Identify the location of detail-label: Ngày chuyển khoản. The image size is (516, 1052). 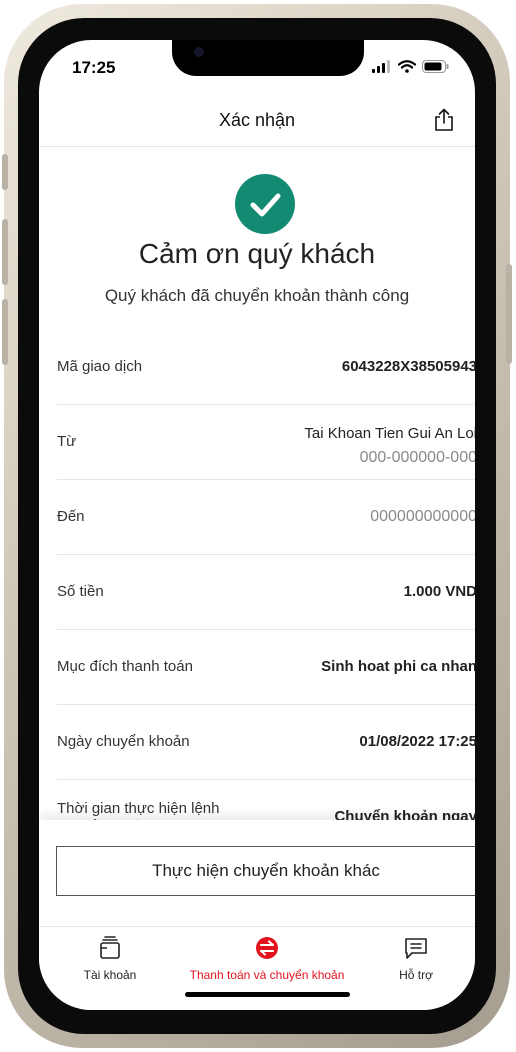
(123, 741).